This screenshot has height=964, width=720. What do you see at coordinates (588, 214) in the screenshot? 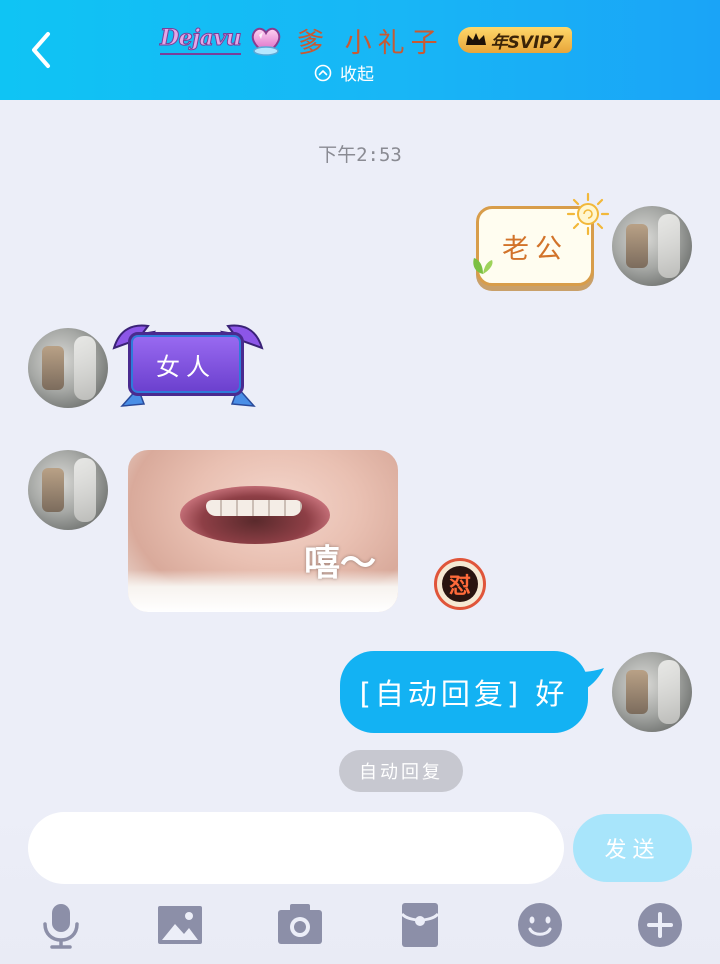
I see `sun-icon` at bounding box center [588, 214].